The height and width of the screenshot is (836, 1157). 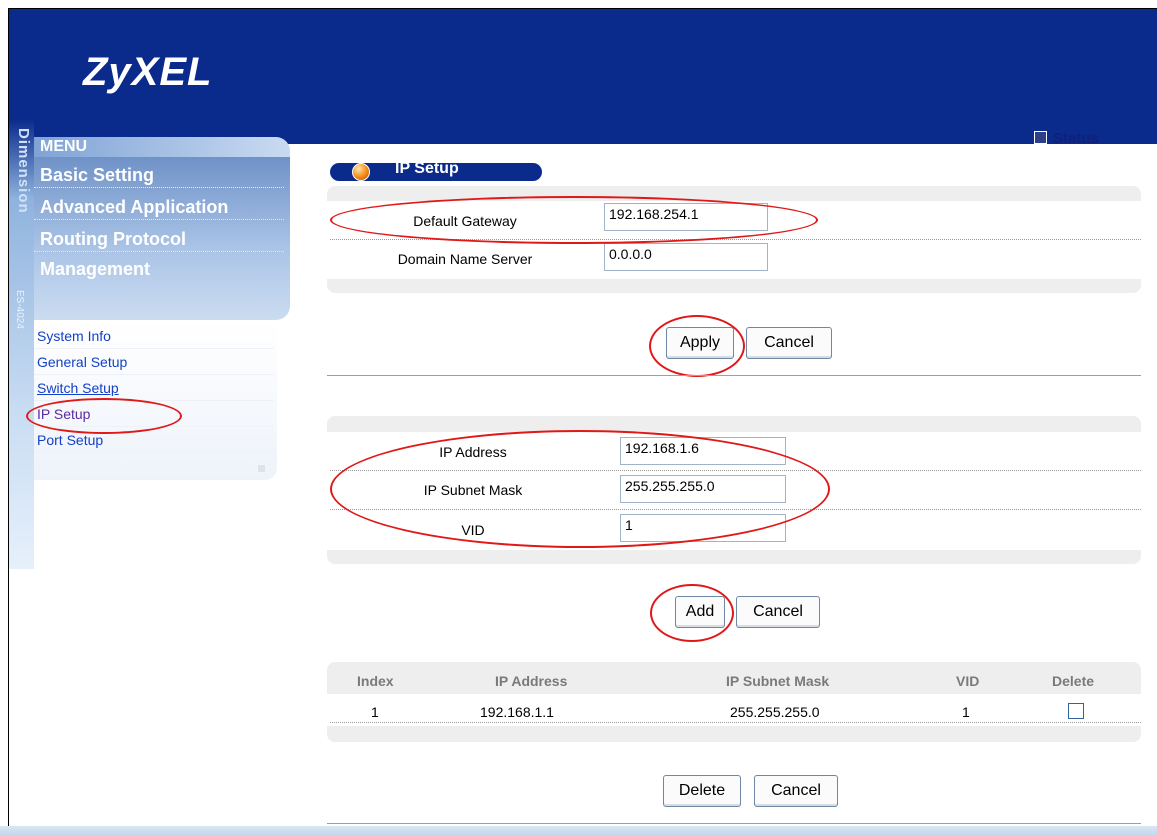 I want to click on col-index-header: Index, so click(x=375, y=681).